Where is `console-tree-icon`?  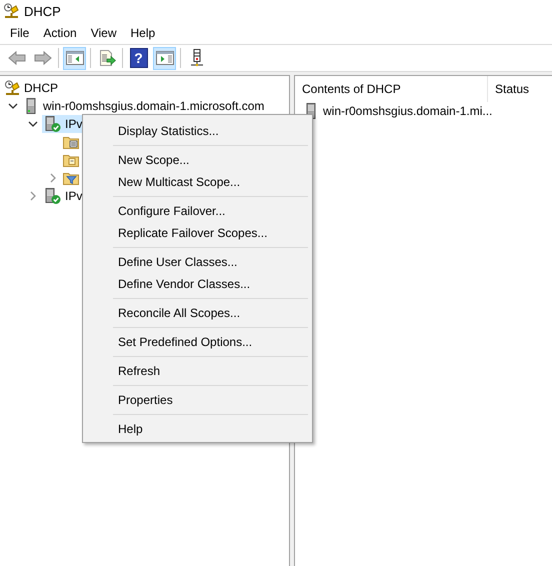 console-tree-icon is located at coordinates (75, 58).